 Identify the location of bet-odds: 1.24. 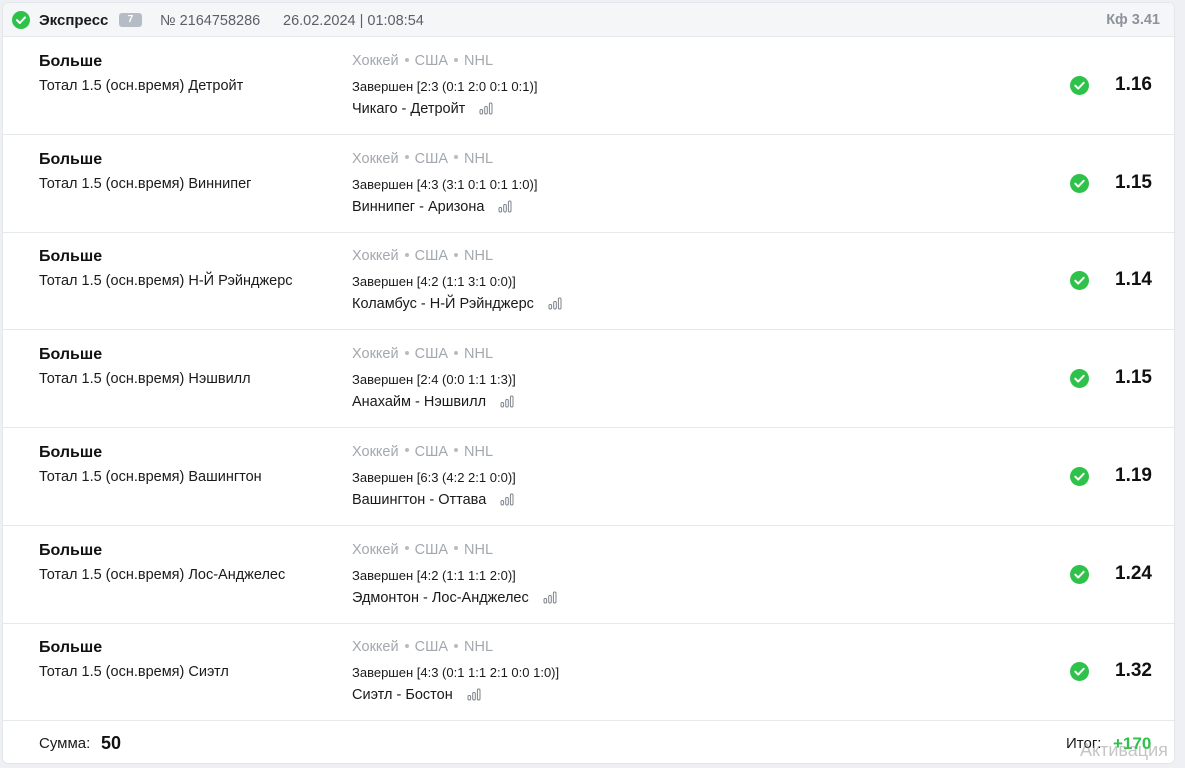
(1133, 573).